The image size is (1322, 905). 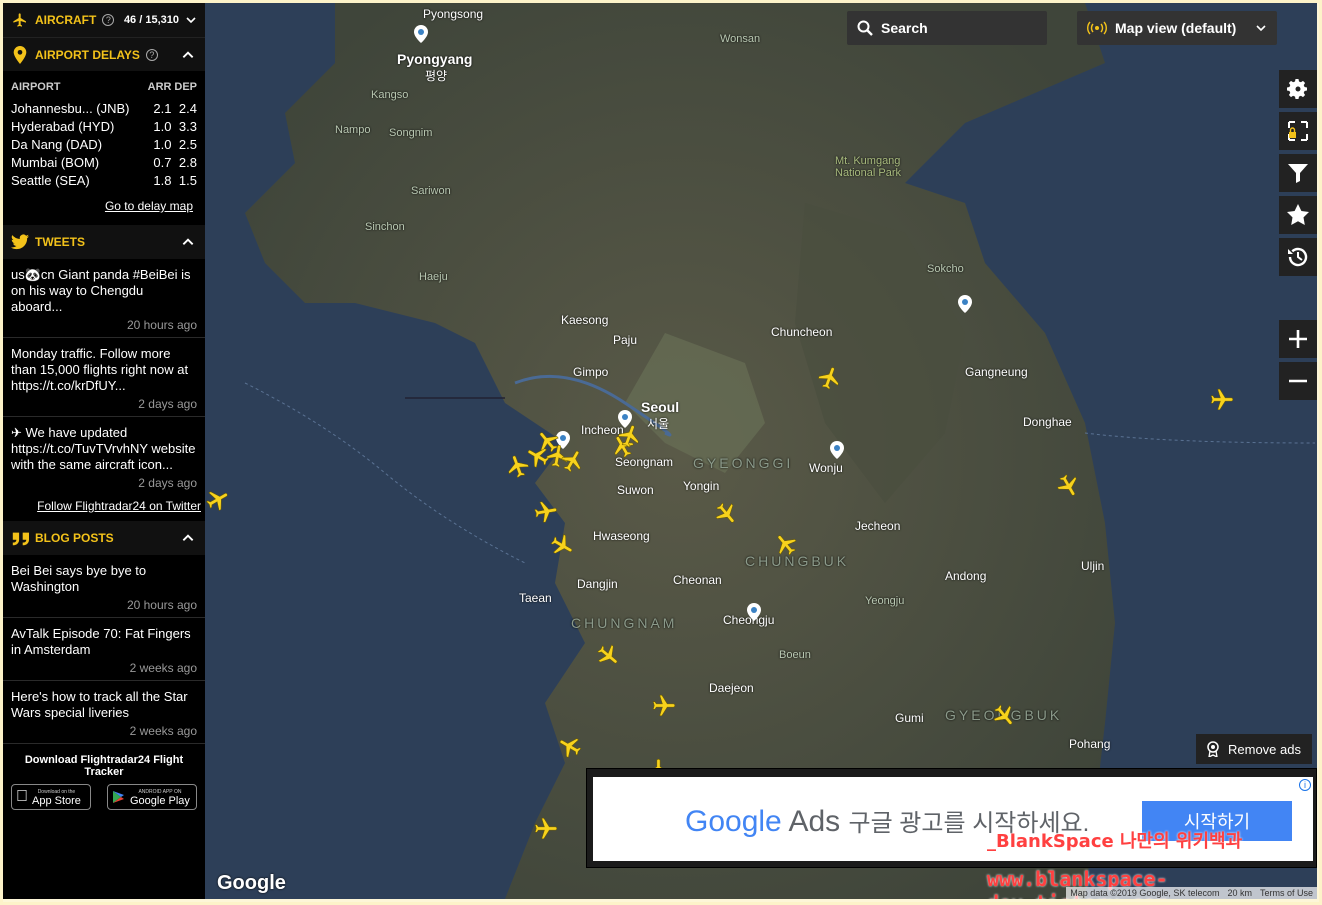 What do you see at coordinates (163, 668) in the screenshot?
I see `blog-time: 2 weeks ago` at bounding box center [163, 668].